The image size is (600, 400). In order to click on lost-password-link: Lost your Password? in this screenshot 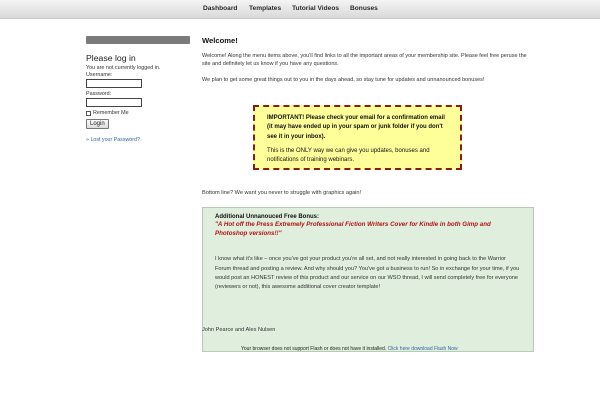, I will do `click(114, 140)`.